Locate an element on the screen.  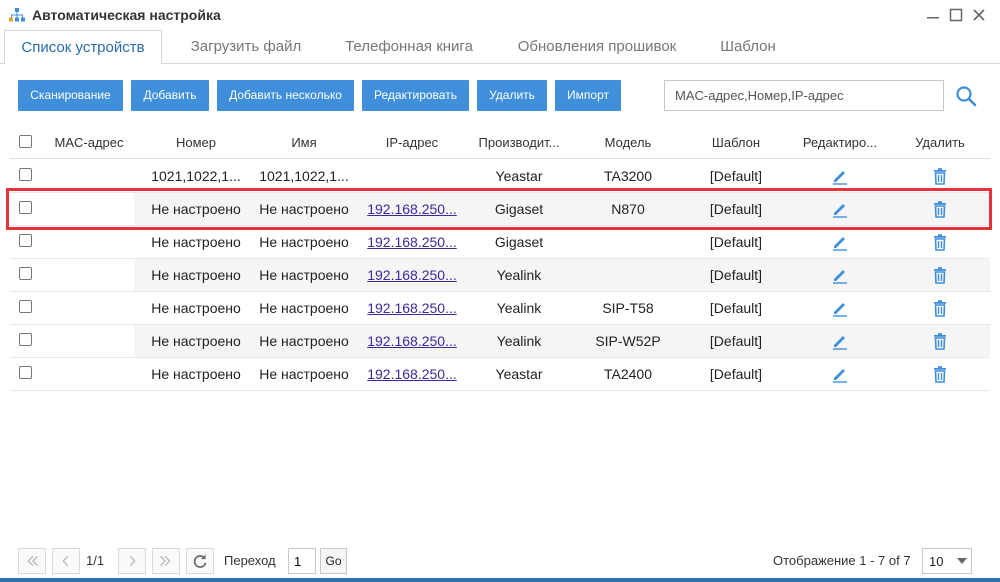
go-button: Go is located at coordinates (333, 561).